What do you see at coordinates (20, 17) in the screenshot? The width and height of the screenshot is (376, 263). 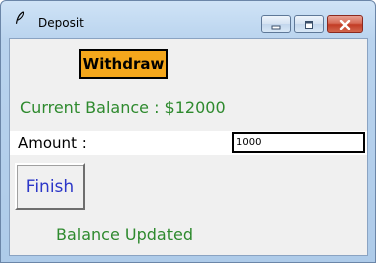 I see `feather-icon` at bounding box center [20, 17].